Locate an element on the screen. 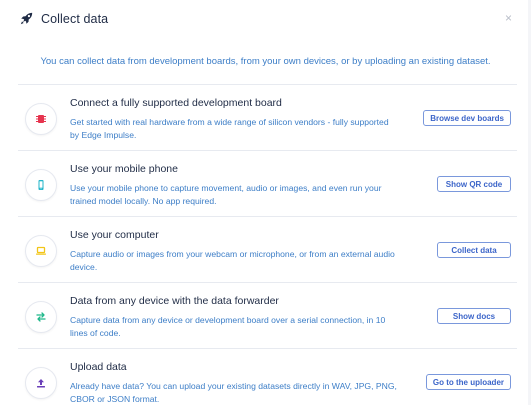  rocket-icon is located at coordinates (26, 18).